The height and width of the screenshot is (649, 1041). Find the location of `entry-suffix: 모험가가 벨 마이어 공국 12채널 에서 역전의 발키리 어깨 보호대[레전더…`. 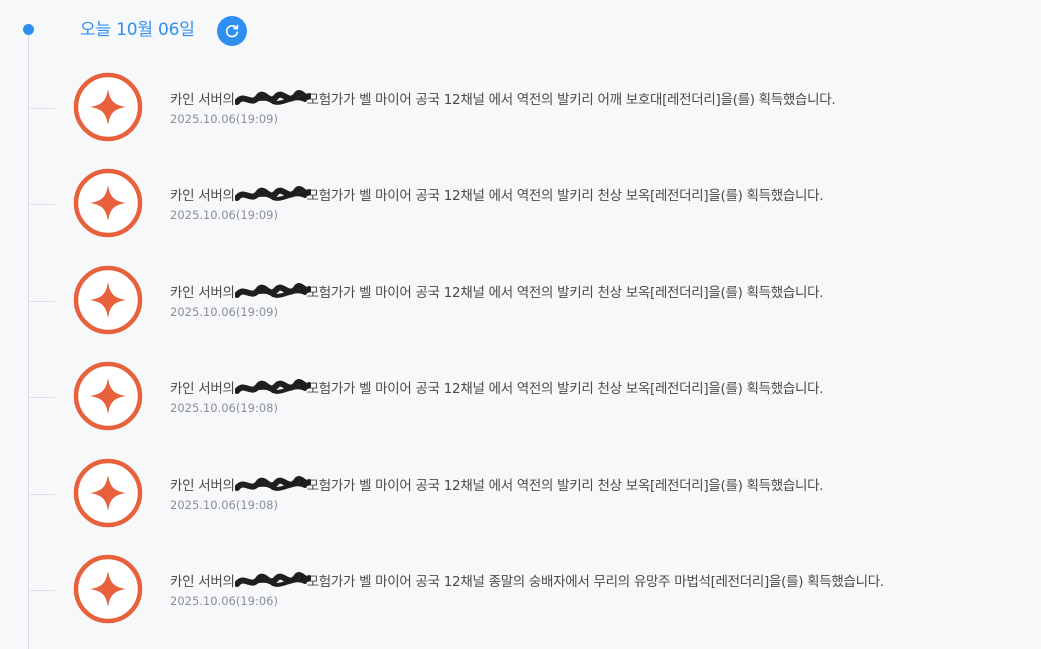

entry-suffix: 모험가가 벨 마이어 공국 12채널 에서 역전의 발키리 어깨 보호대[레전더… is located at coordinates (571, 100).